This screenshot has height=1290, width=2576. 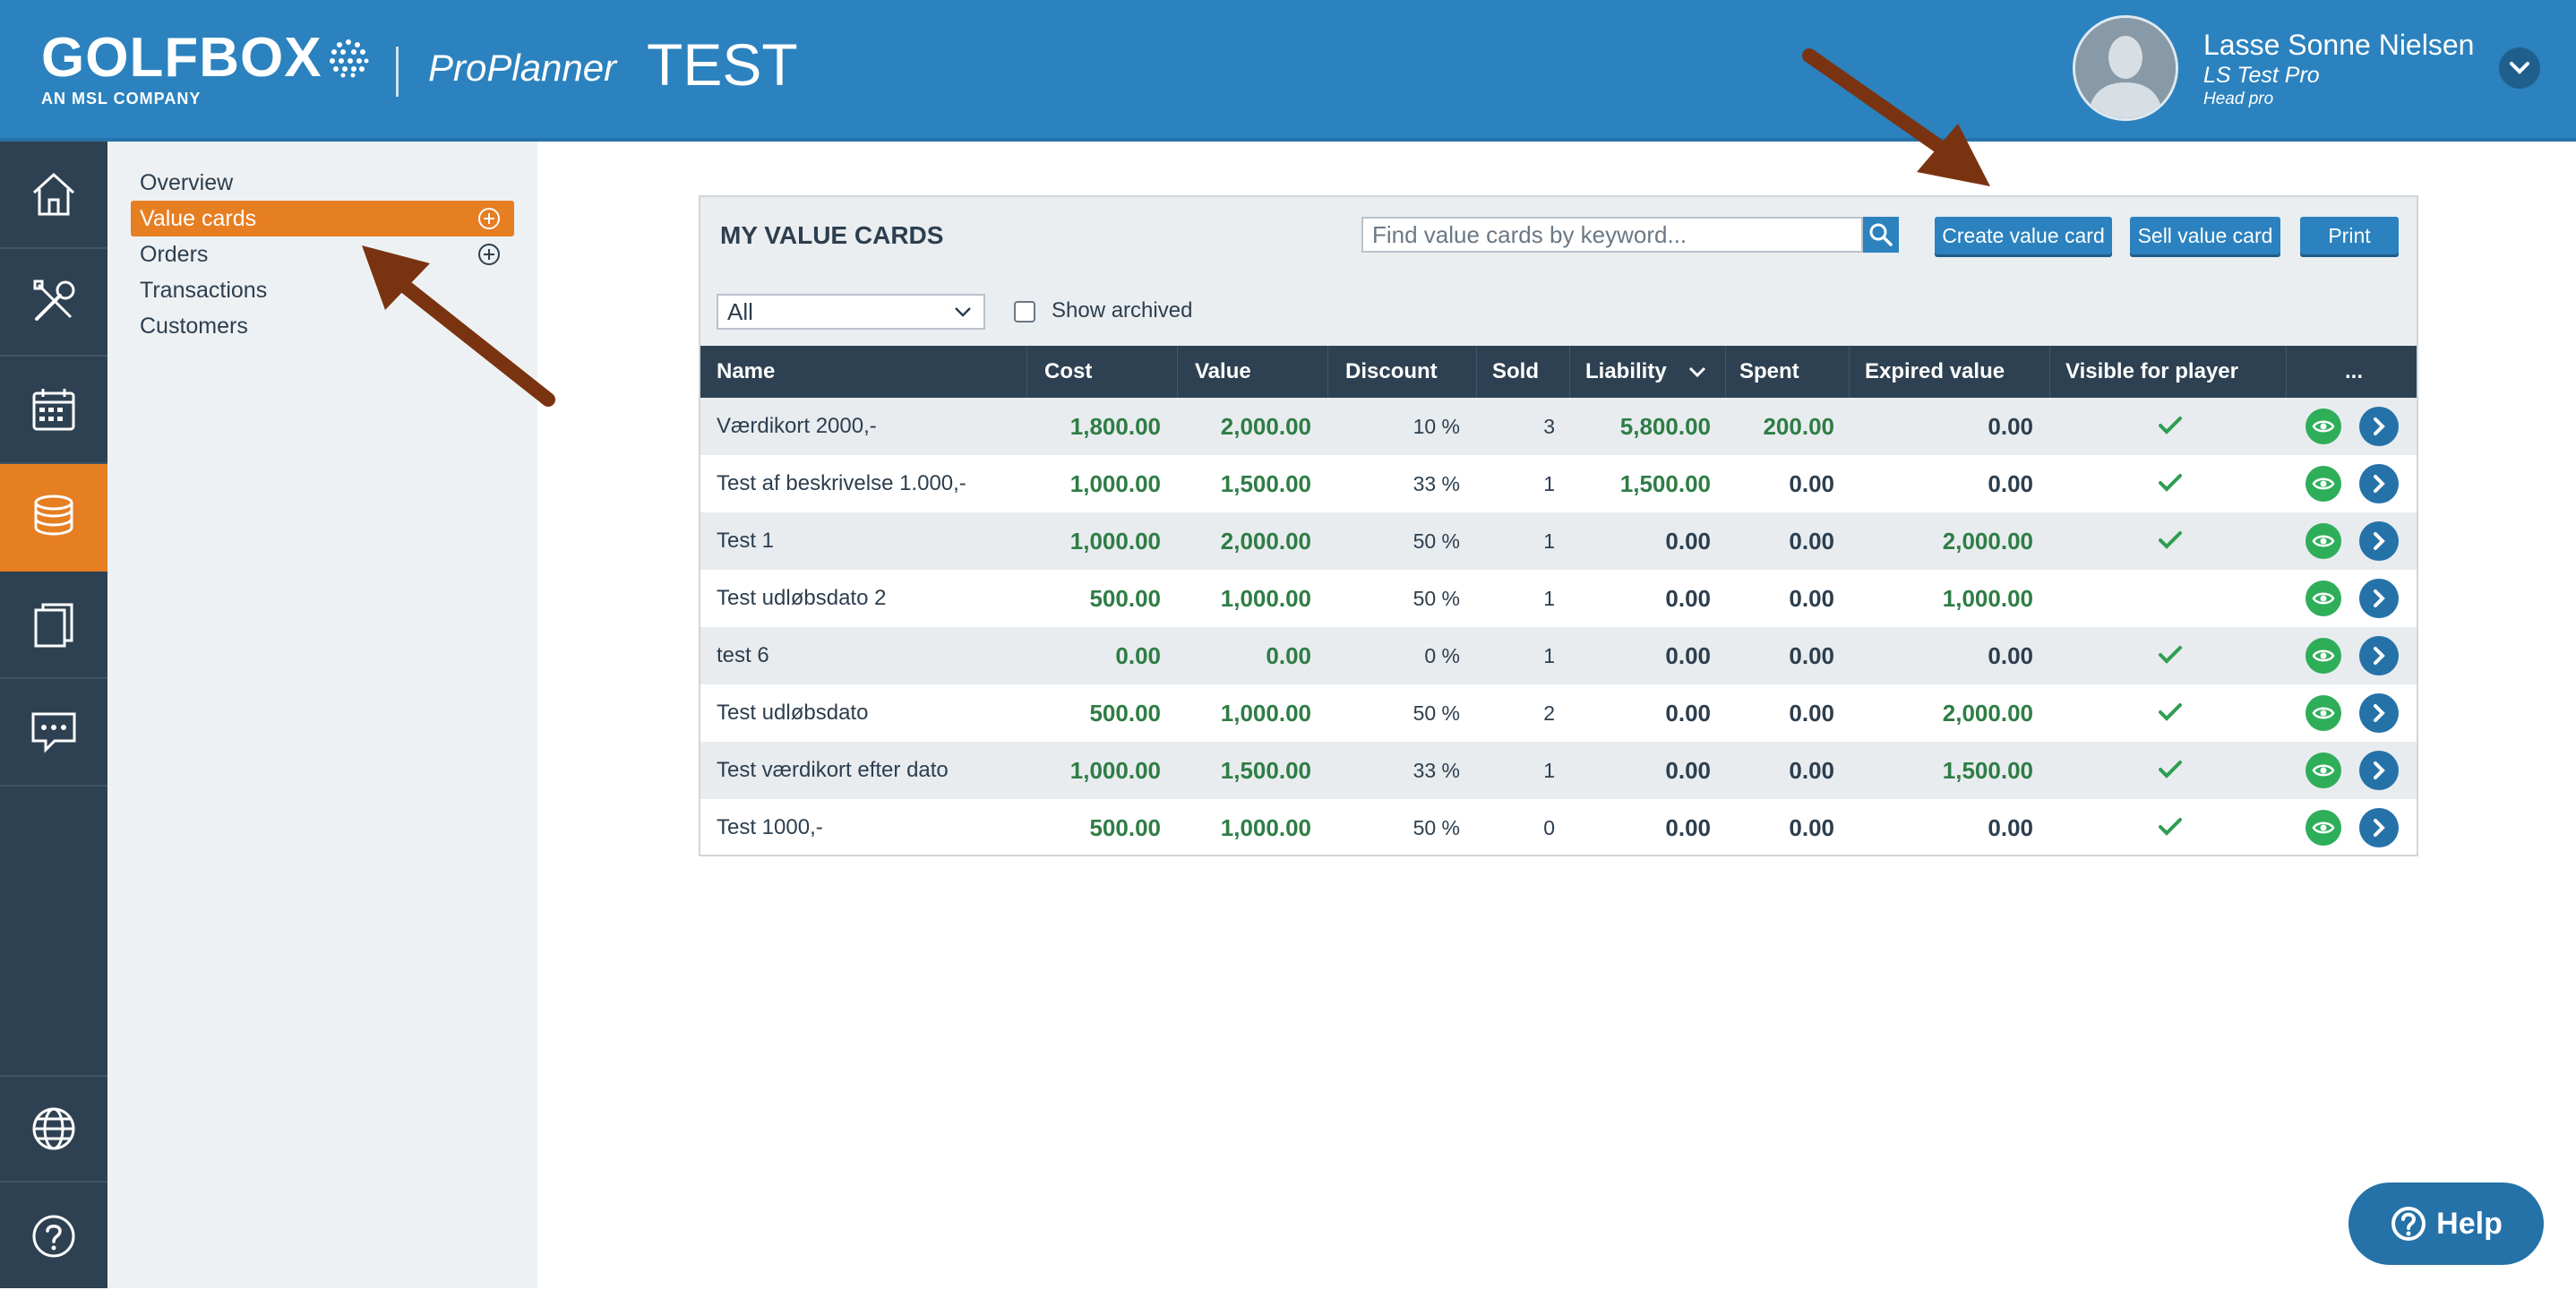 I want to click on show-archived-label: Show archived, so click(x=1122, y=310).